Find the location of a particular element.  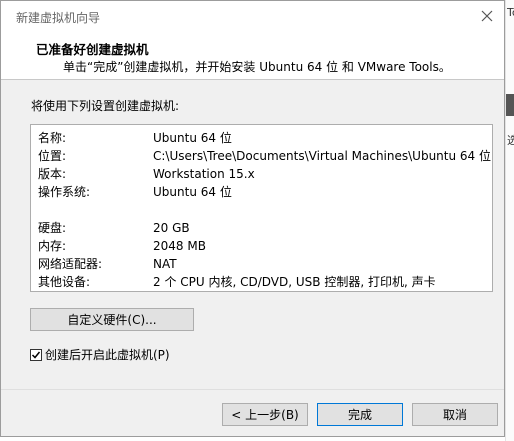

close-icon is located at coordinates (487, 16).